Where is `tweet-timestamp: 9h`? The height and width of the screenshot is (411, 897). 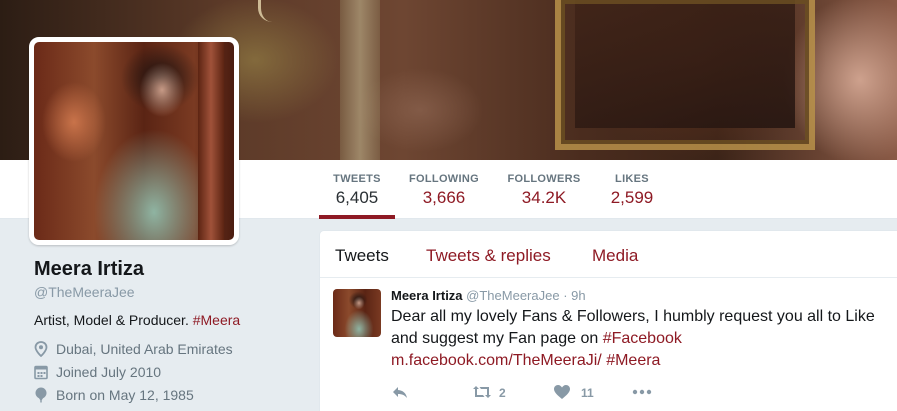 tweet-timestamp: 9h is located at coordinates (578, 295).